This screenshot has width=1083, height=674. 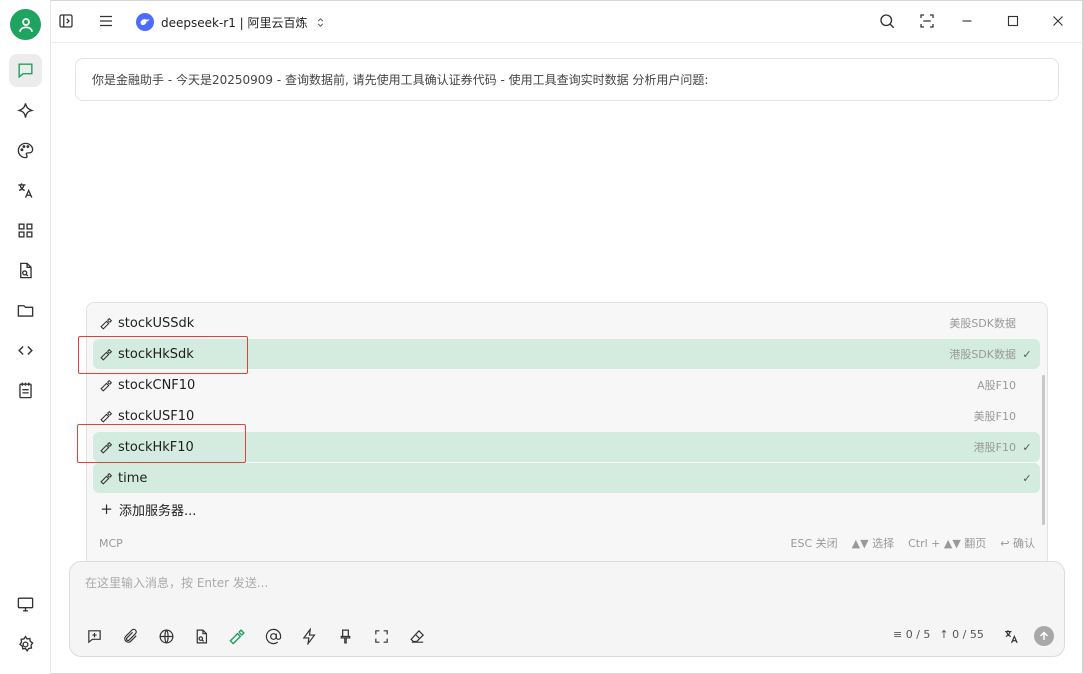 I want to click on highlight-box-stockhksdk, so click(x=163, y=355).